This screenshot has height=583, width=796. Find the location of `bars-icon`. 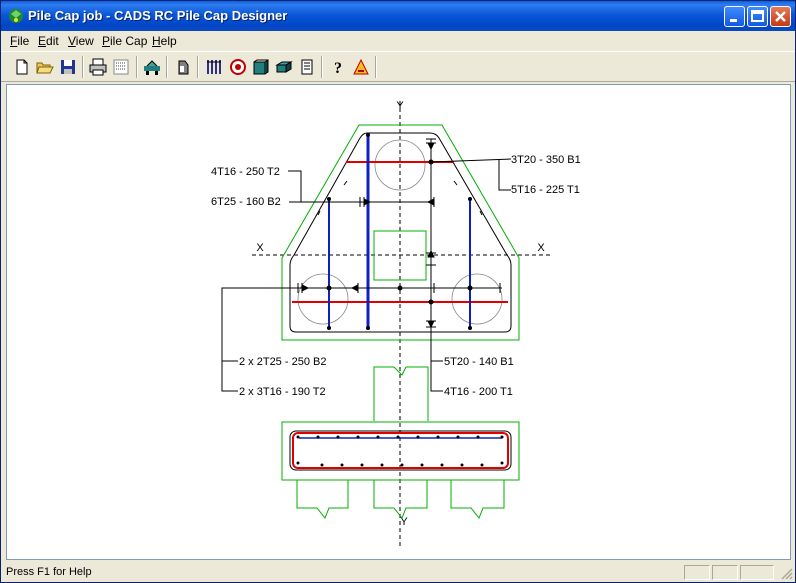

bars-icon is located at coordinates (214, 67).